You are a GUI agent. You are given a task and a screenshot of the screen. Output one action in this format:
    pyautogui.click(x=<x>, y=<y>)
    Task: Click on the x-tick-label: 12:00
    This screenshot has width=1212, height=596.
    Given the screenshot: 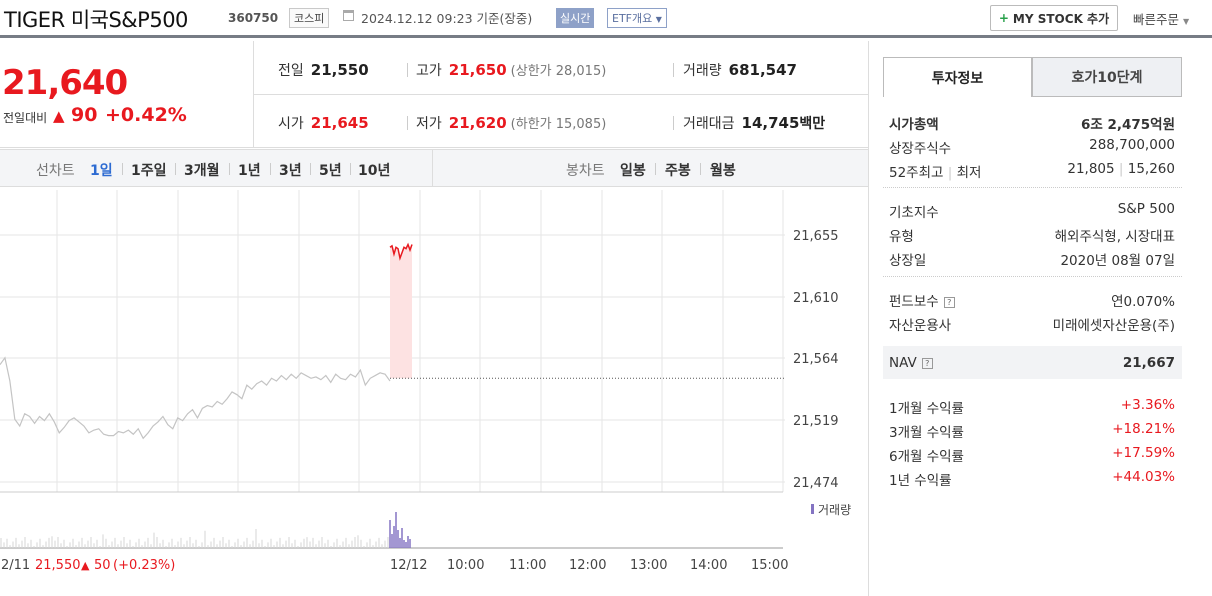 What is the action you would take?
    pyautogui.click(x=587, y=565)
    